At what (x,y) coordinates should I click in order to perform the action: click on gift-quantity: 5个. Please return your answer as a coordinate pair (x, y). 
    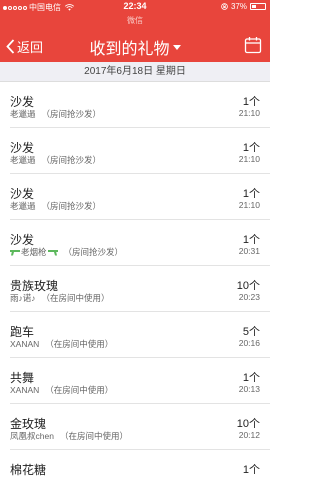
    Looking at the image, I should click on (251, 332).